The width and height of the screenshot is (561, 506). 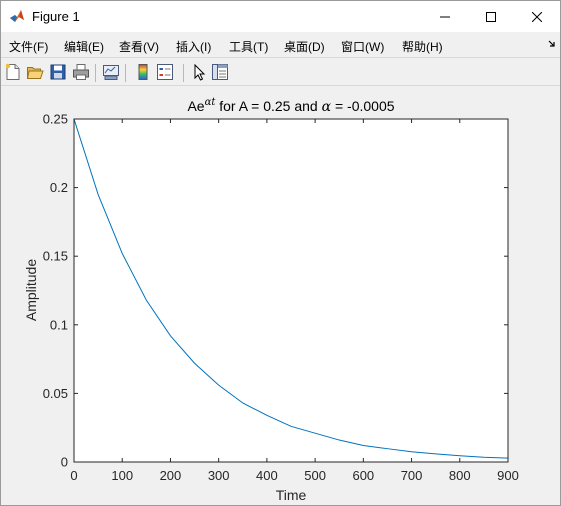 I want to click on insert-legend-icon, so click(x=165, y=72).